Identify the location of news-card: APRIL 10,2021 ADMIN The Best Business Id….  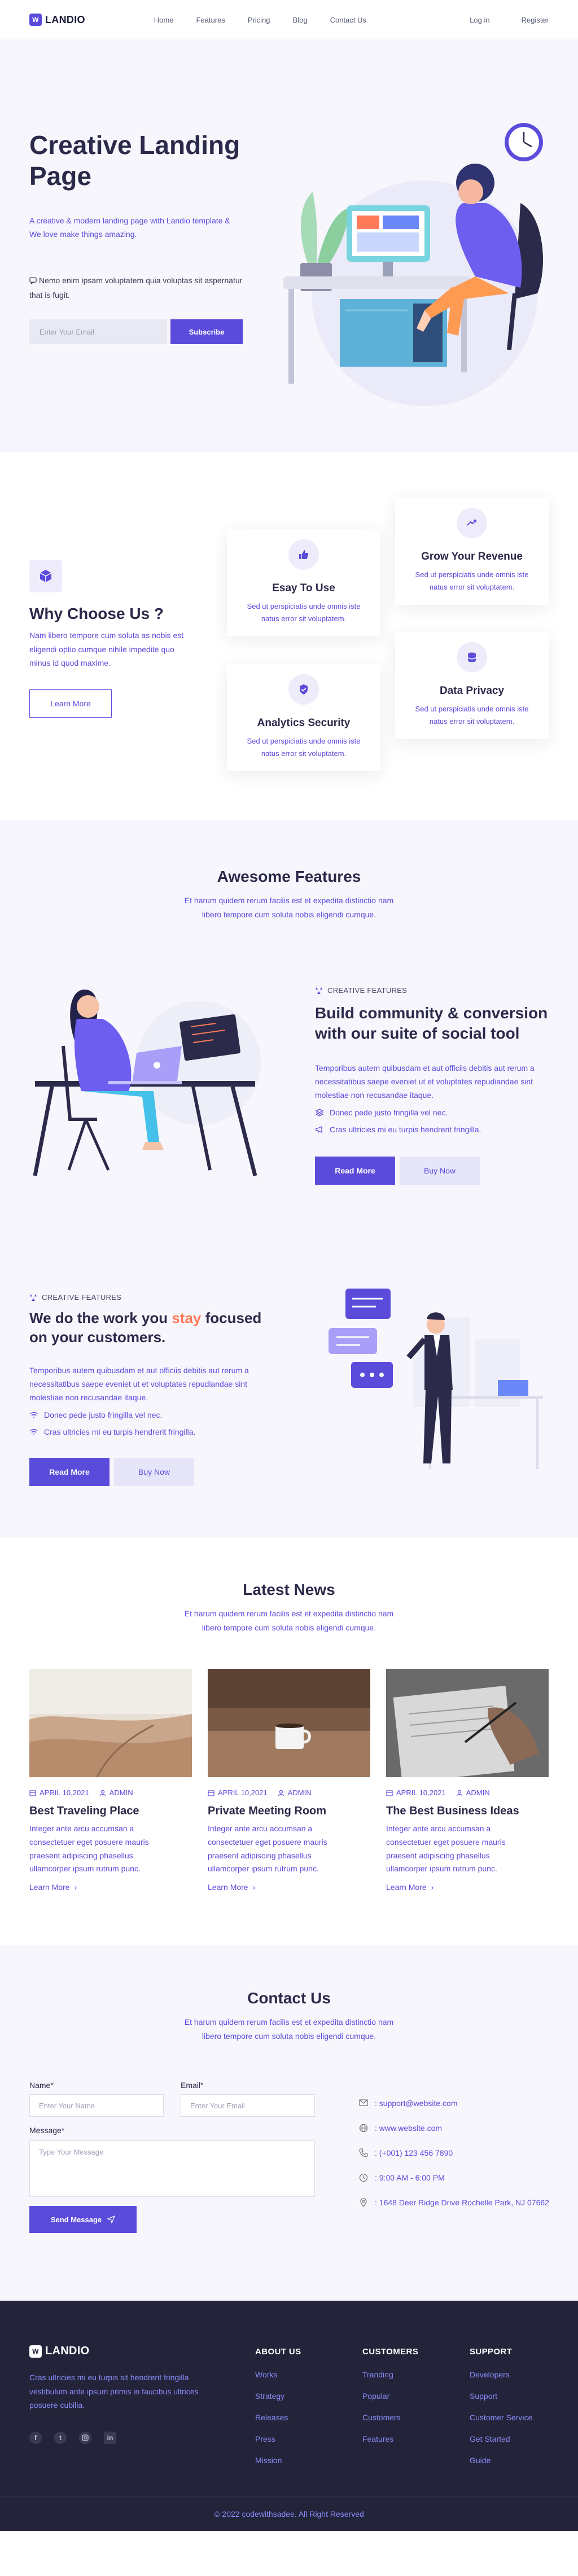
(467, 1780).